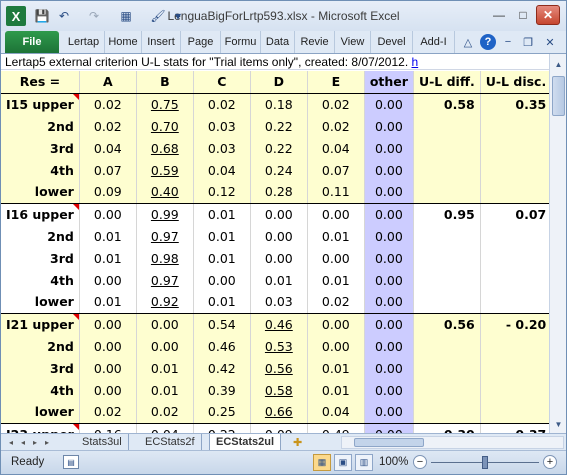  I want to click on first-sheet-icon: ◂, so click(11, 442).